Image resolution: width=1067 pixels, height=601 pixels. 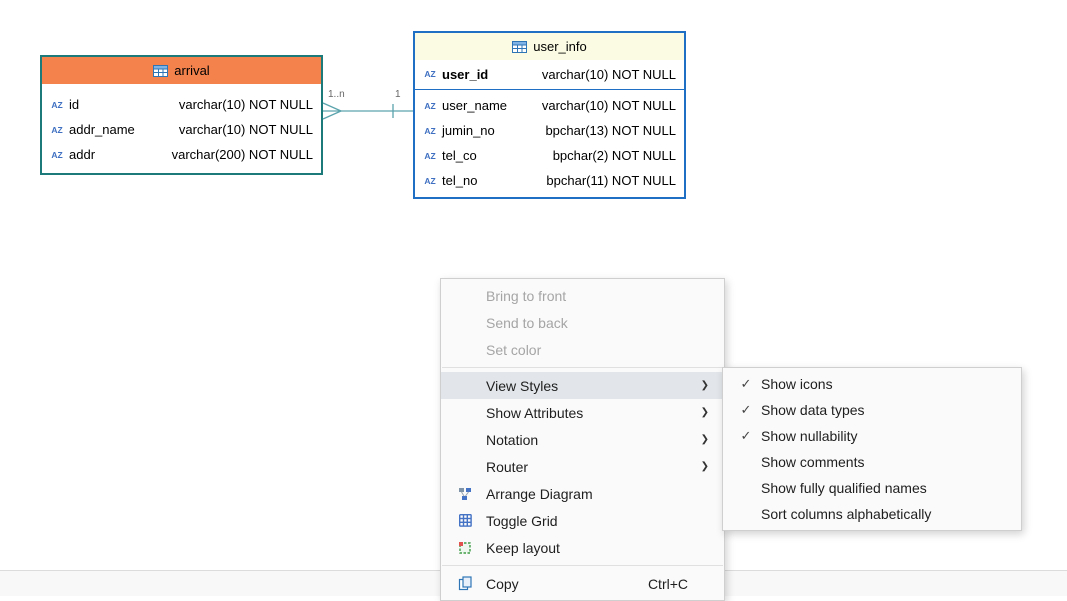 What do you see at coordinates (527, 322) in the screenshot?
I see `menu-item-send-to-back: Send to back` at bounding box center [527, 322].